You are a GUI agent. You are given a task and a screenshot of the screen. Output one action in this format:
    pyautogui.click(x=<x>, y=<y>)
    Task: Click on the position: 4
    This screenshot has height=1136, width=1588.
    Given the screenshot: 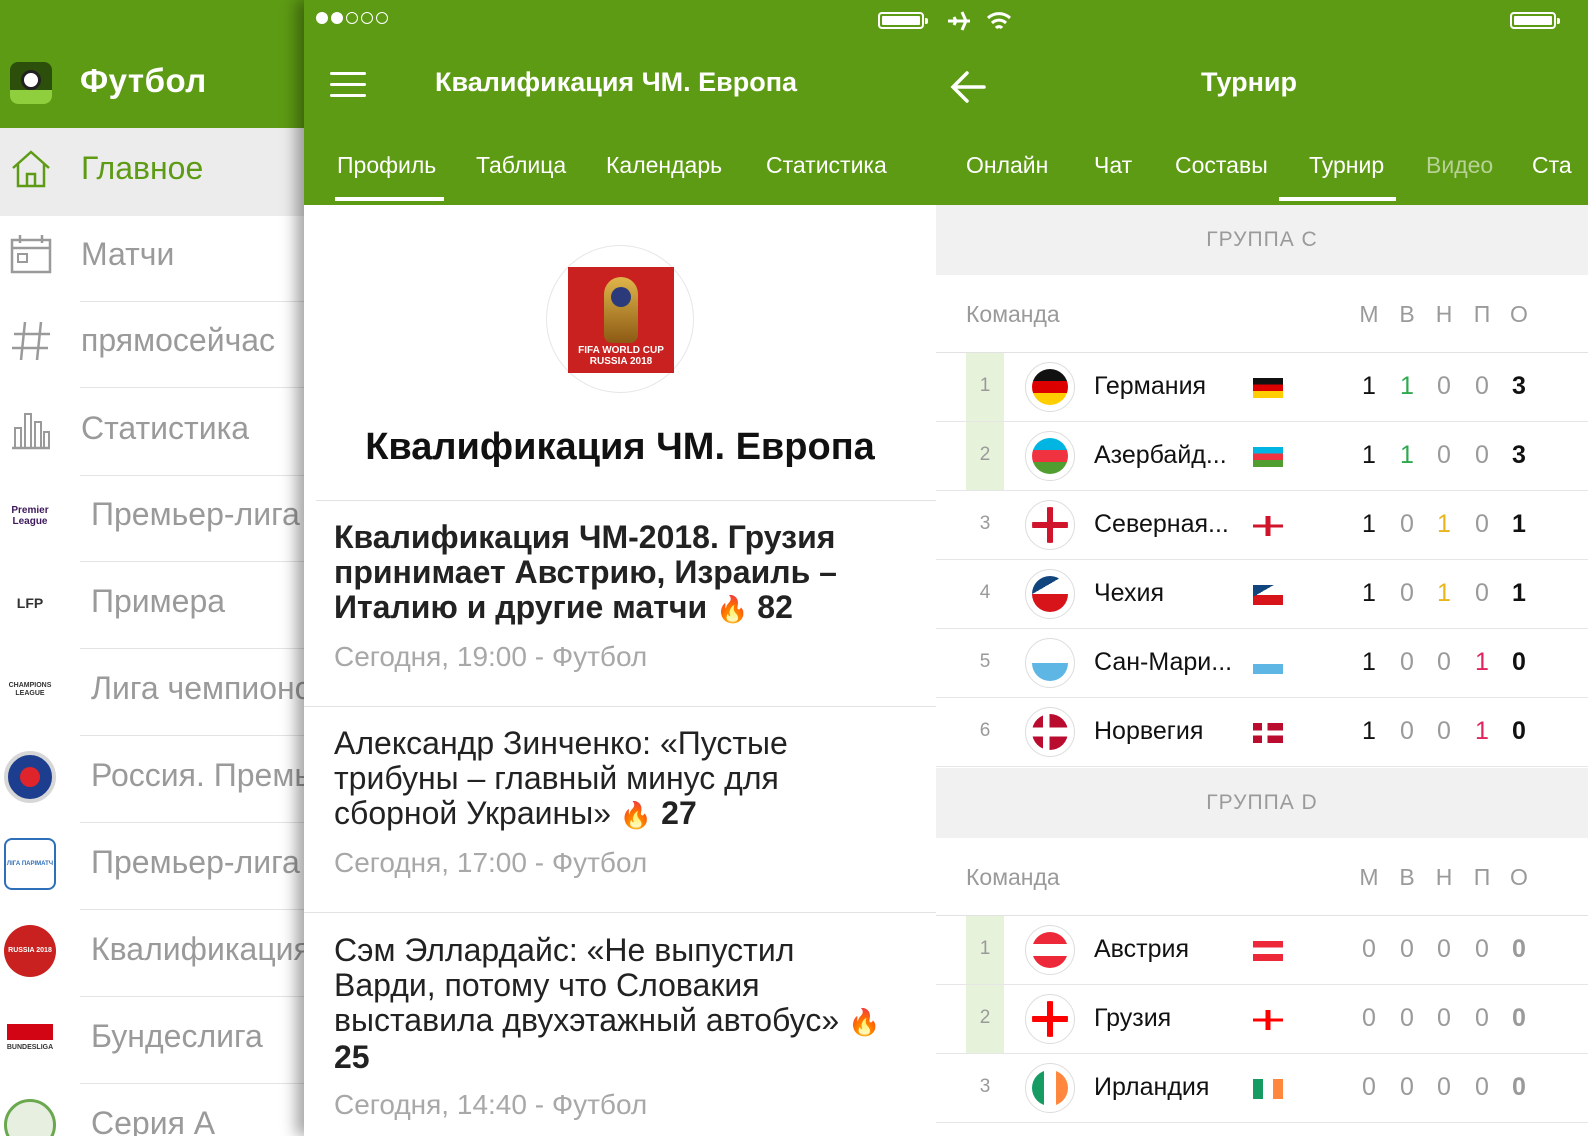 What is the action you would take?
    pyautogui.click(x=985, y=592)
    